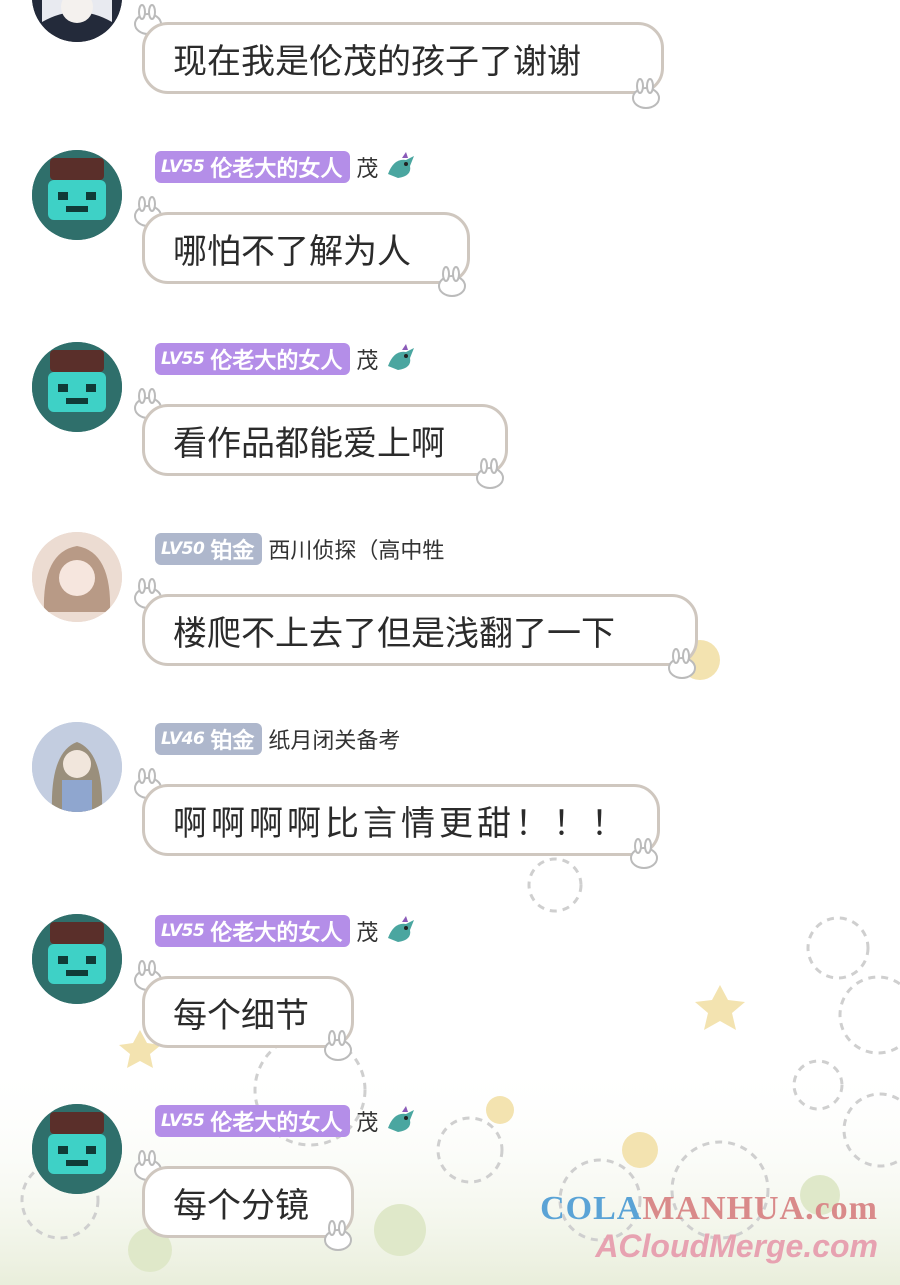  Describe the element at coordinates (309, 443) in the screenshot. I see `message-text: 看作品都能爱上啊` at that location.